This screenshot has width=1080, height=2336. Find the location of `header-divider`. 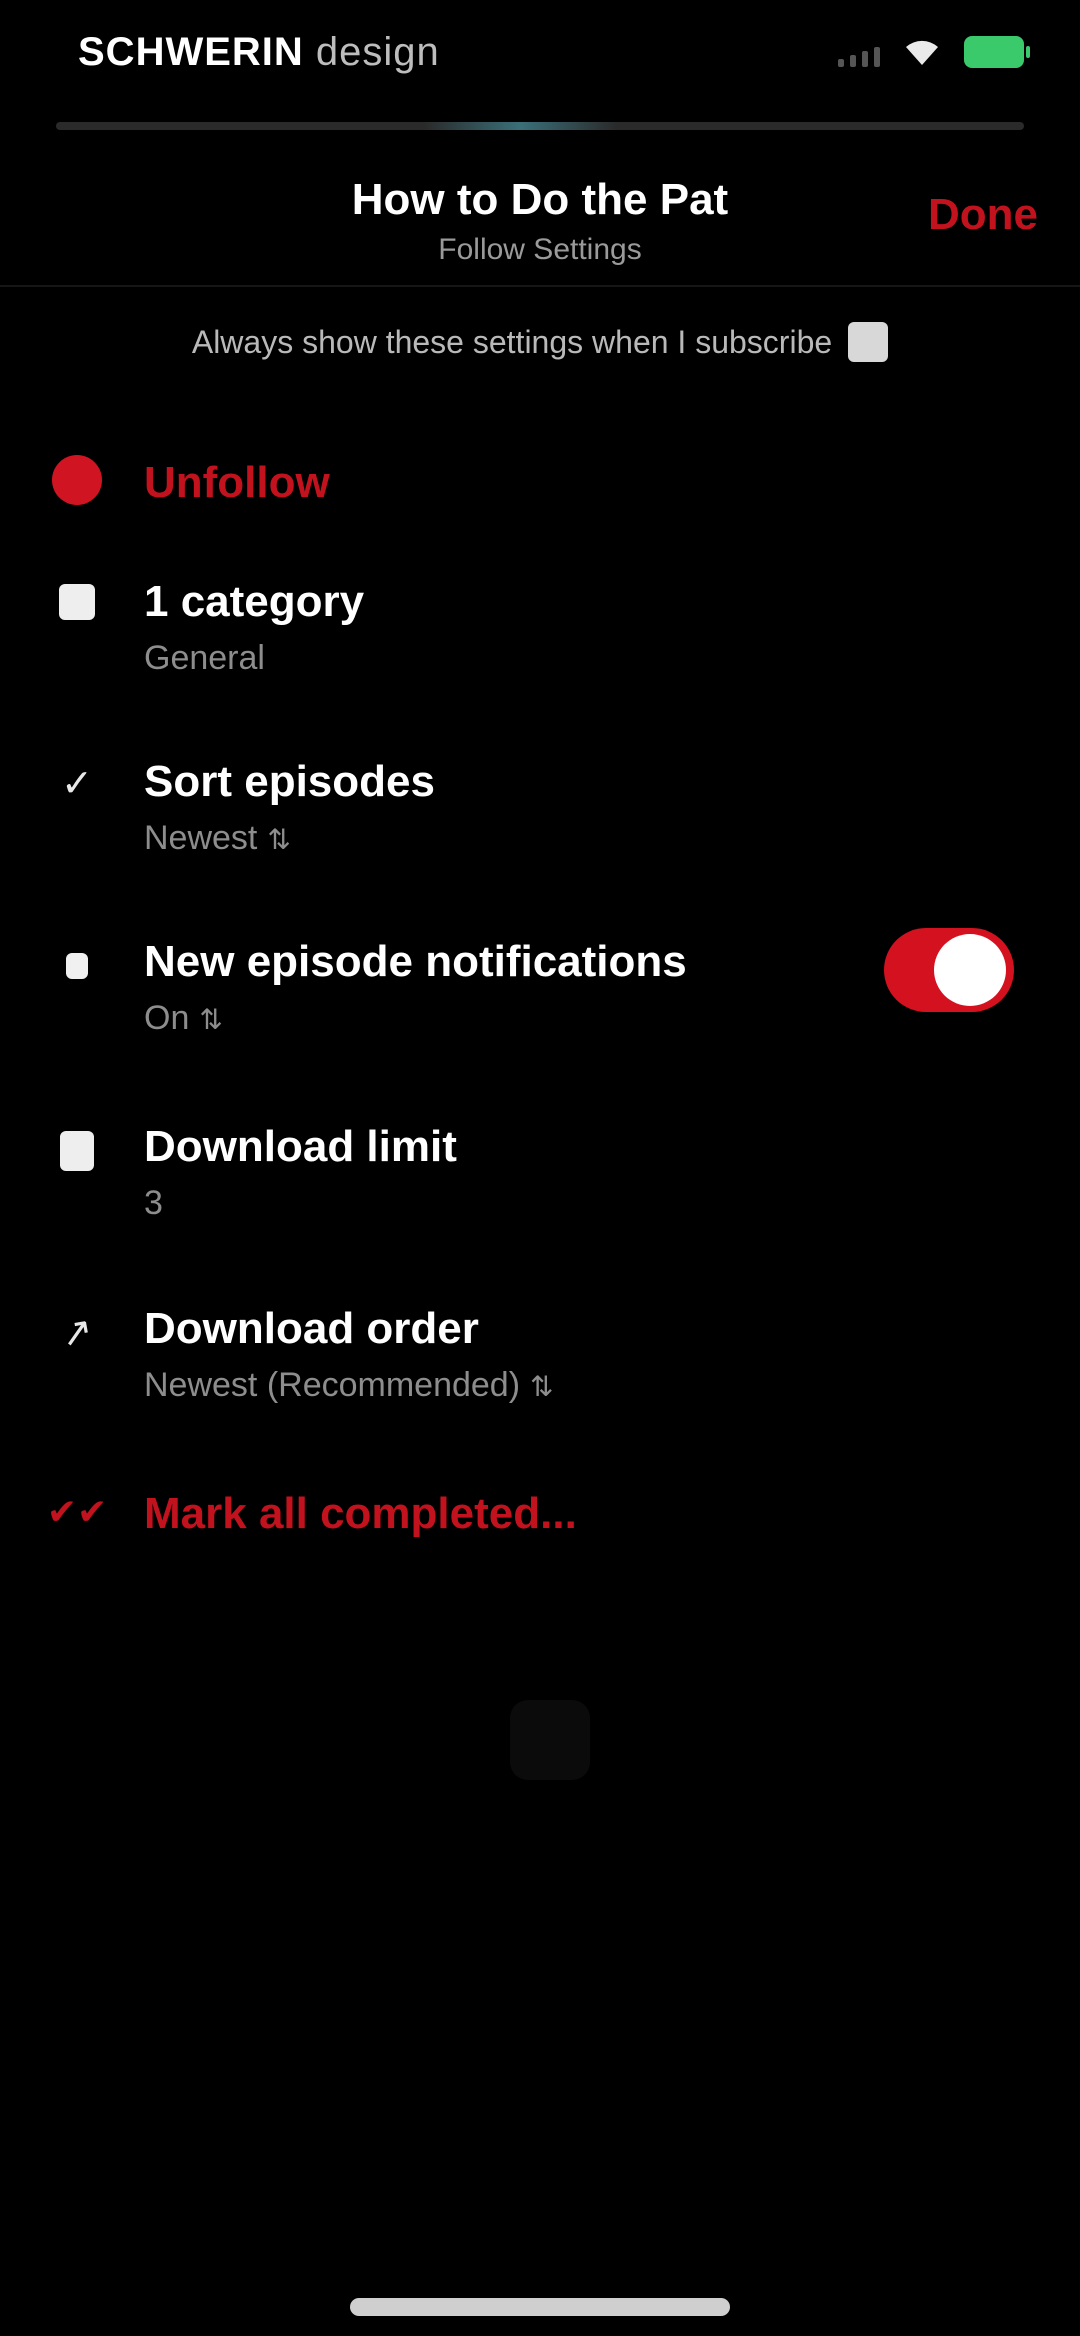

header-divider is located at coordinates (540, 286).